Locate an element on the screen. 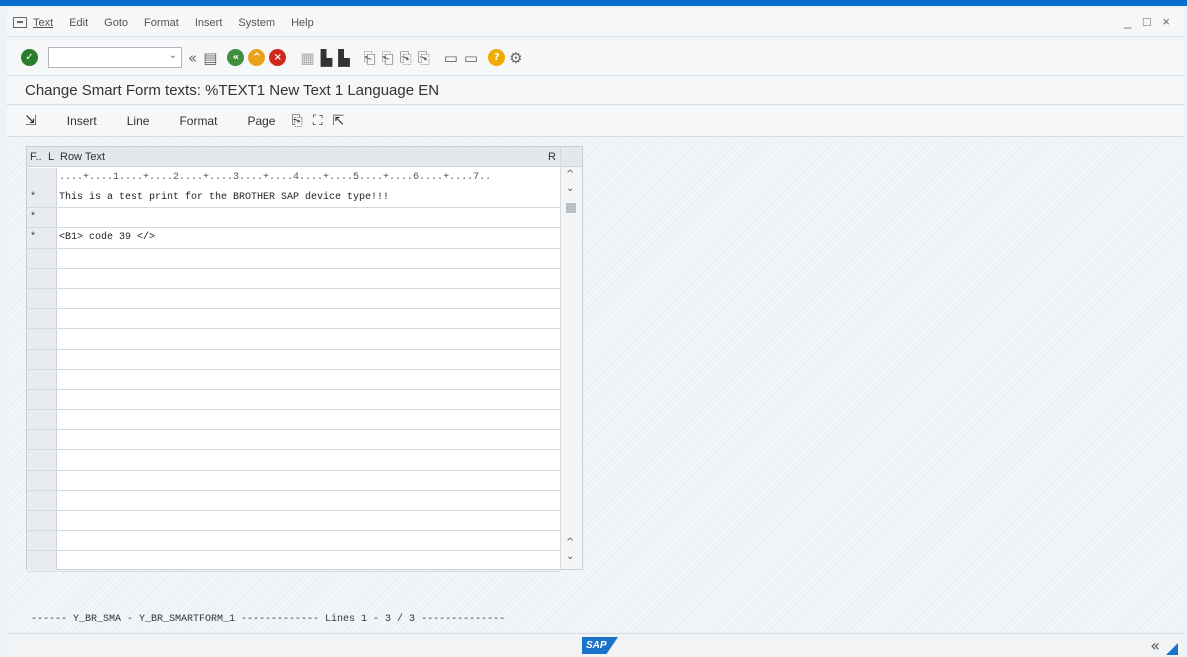 The image size is (1187, 657). enter-icon: ✓ is located at coordinates (29, 57).